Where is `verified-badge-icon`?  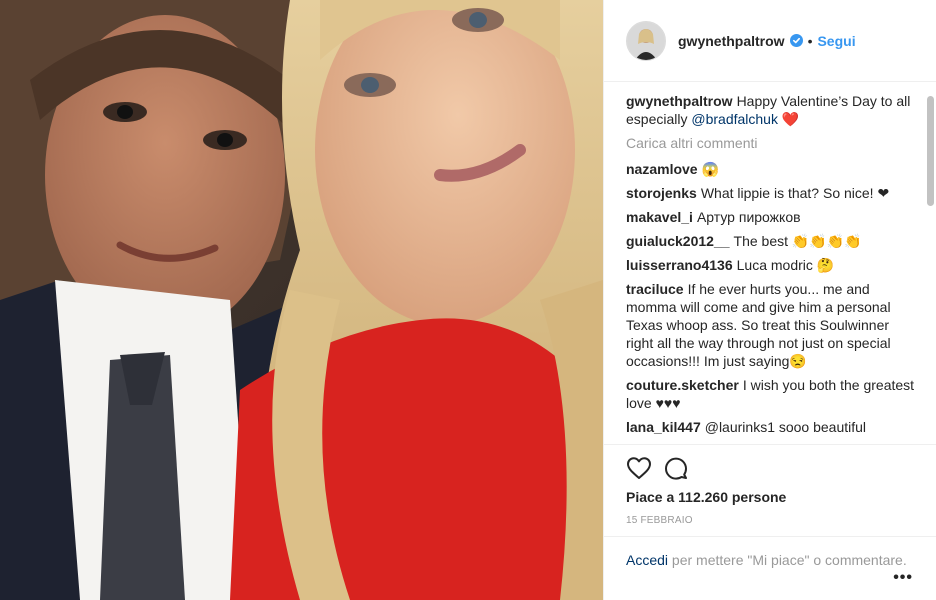
verified-badge-icon is located at coordinates (796, 40).